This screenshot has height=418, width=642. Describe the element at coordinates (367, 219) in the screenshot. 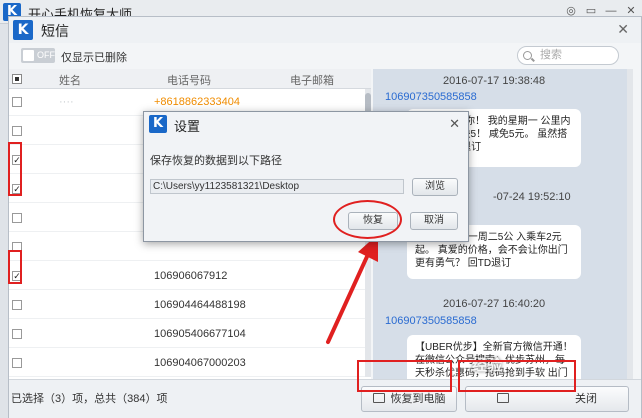

I see `annotation-restore-circle` at that location.